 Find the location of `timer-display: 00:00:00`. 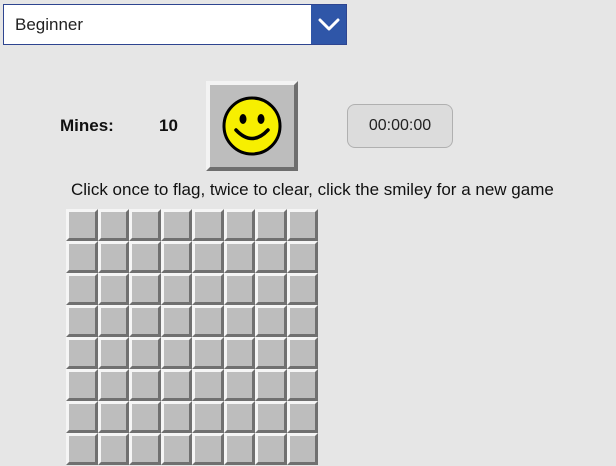

timer-display: 00:00:00 is located at coordinates (400, 126).